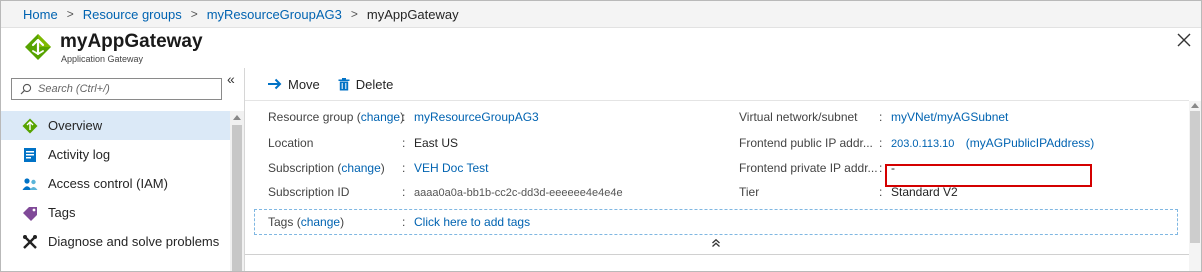 The height and width of the screenshot is (272, 1202). Describe the element at coordinates (134, 241) in the screenshot. I see `sidebar-item-label: Diagnose and solve problems` at that location.